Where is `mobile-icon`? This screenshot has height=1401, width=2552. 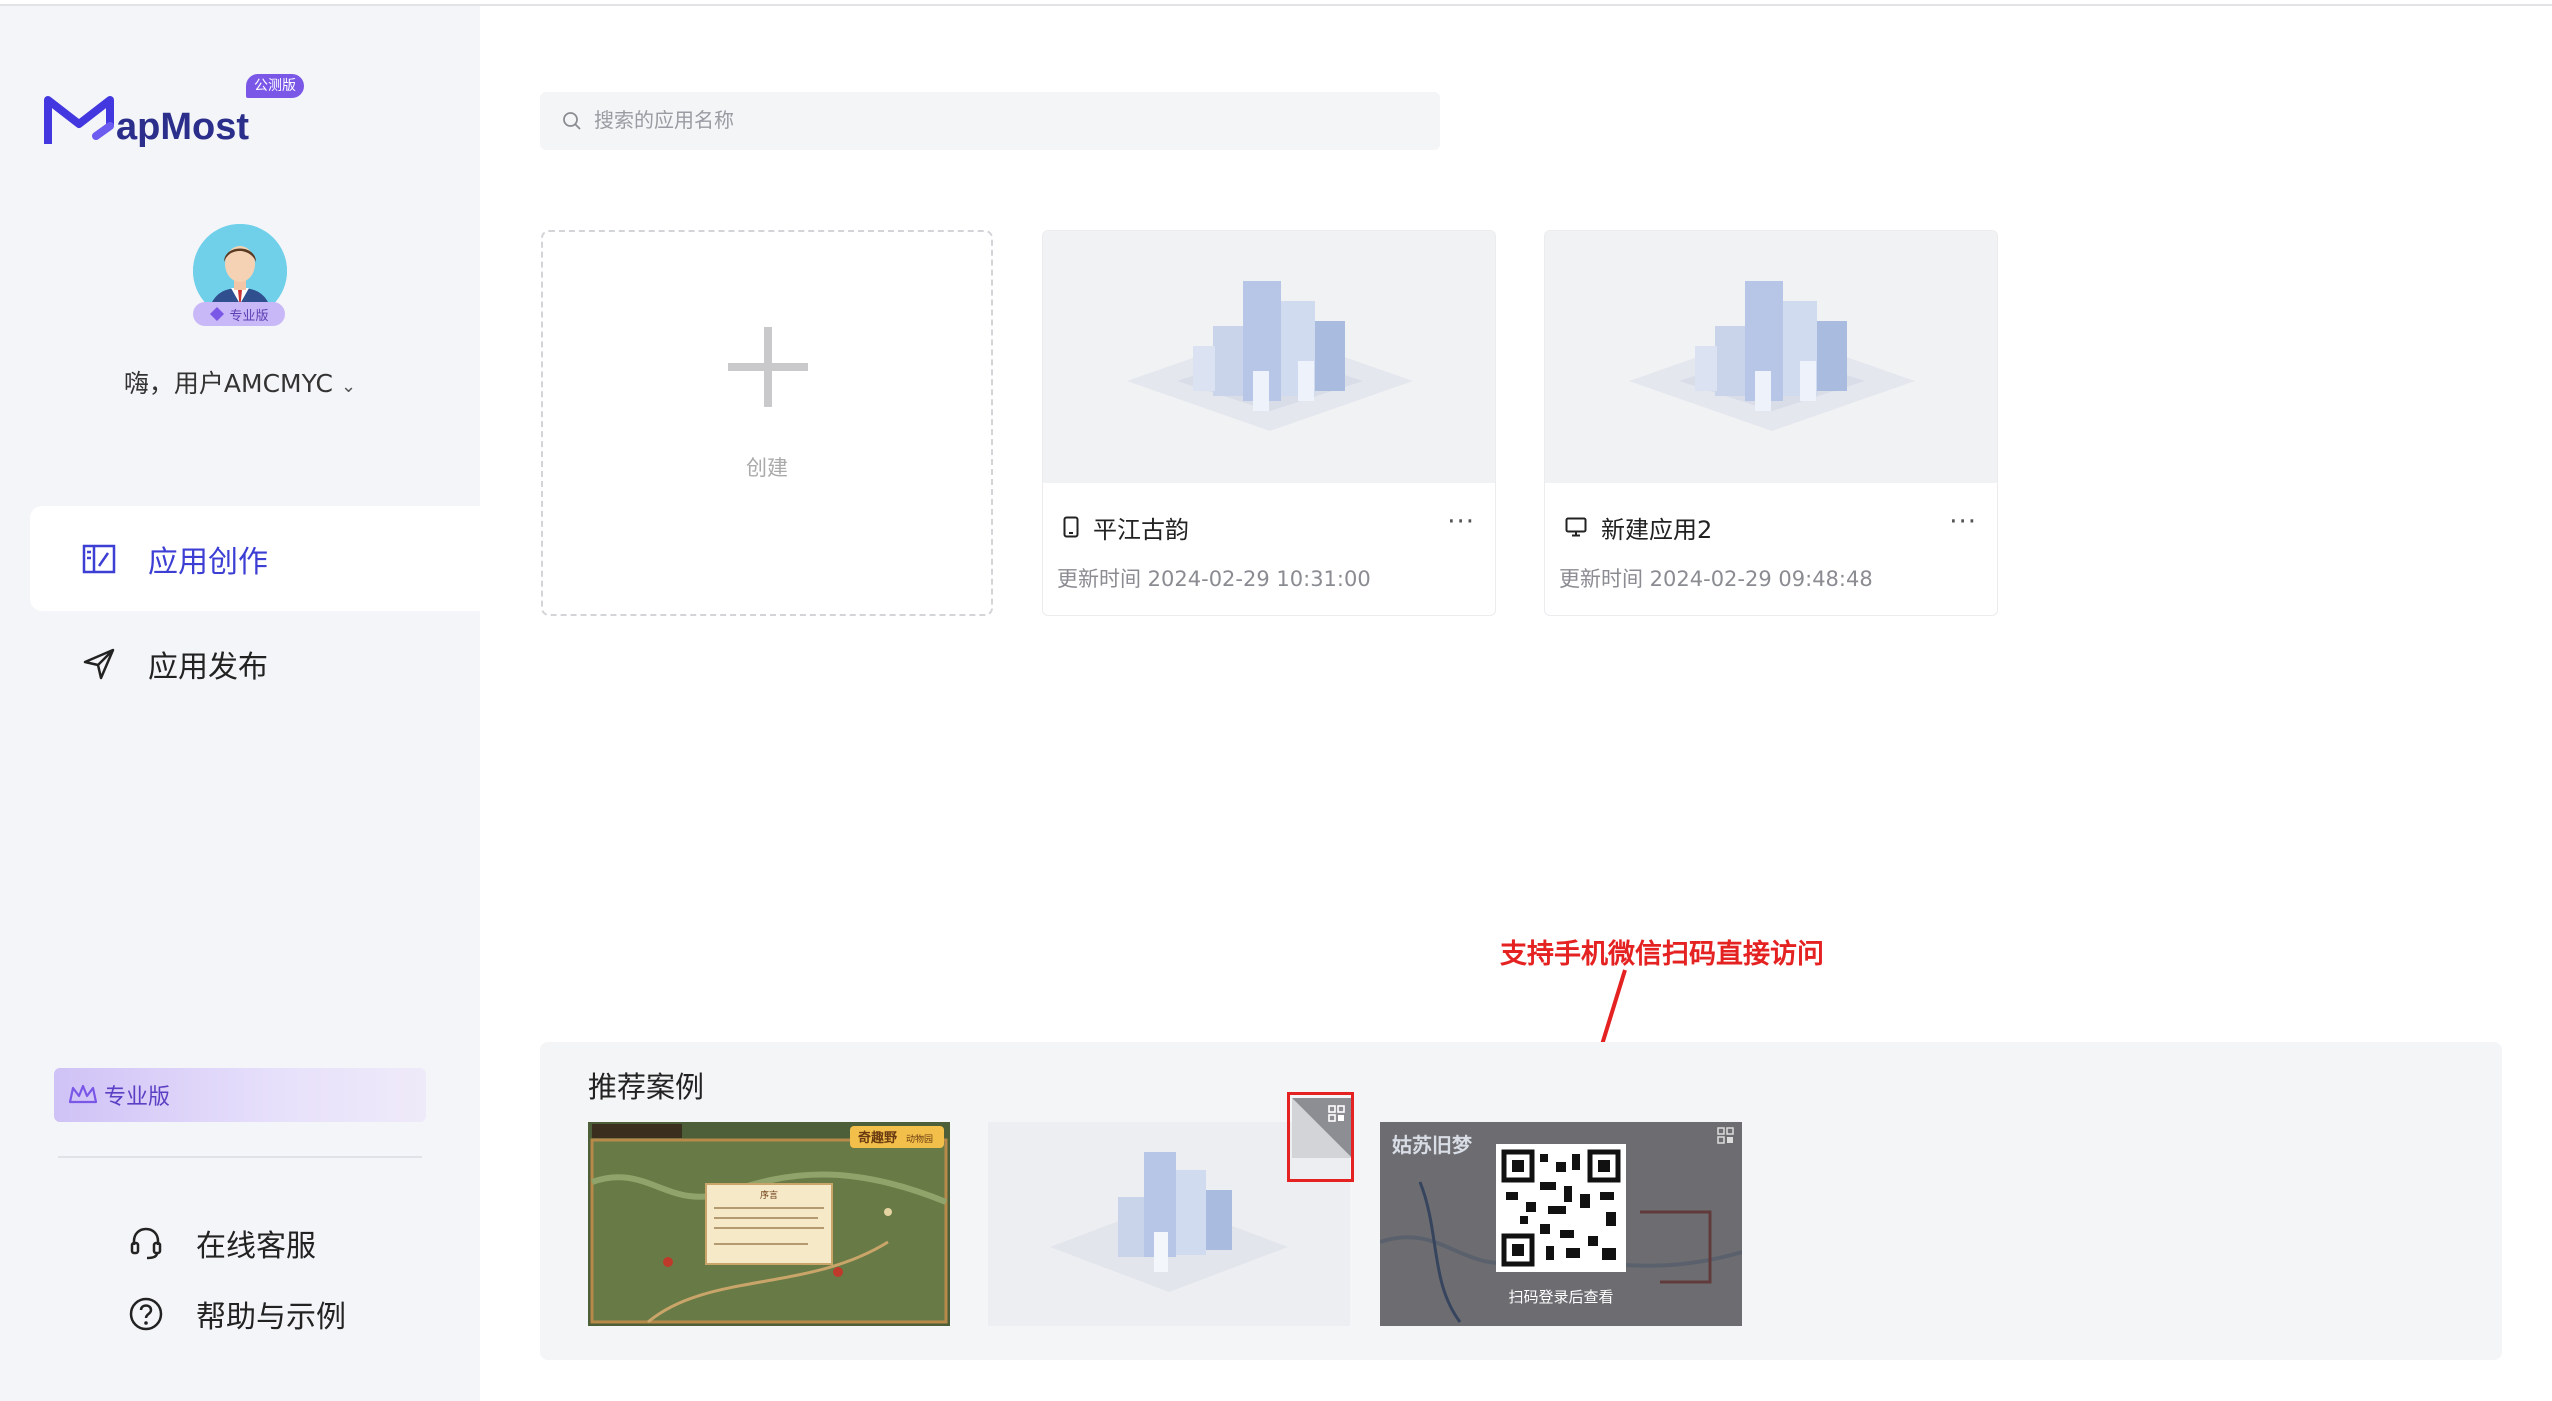 mobile-icon is located at coordinates (1071, 527).